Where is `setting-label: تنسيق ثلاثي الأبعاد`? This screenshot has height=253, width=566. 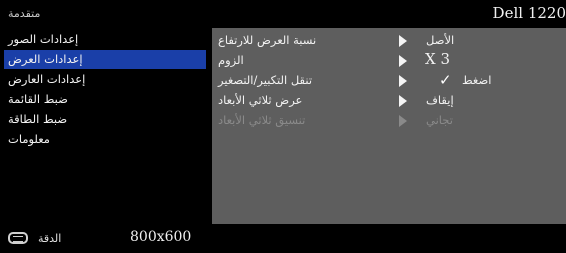
setting-label: تنسيق ثلاثي الأبعاد is located at coordinates (262, 120).